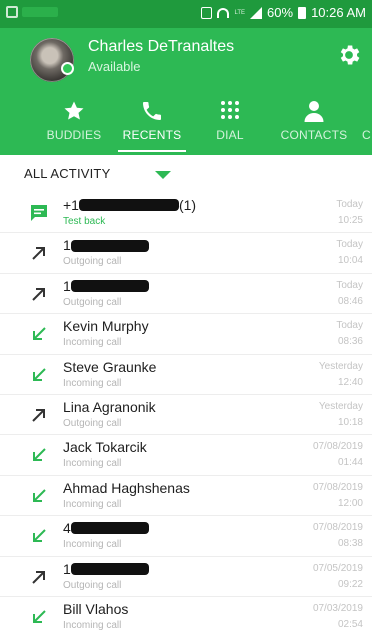  Describe the element at coordinates (67, 285) in the screenshot. I see `contact-name-text: 1` at that location.